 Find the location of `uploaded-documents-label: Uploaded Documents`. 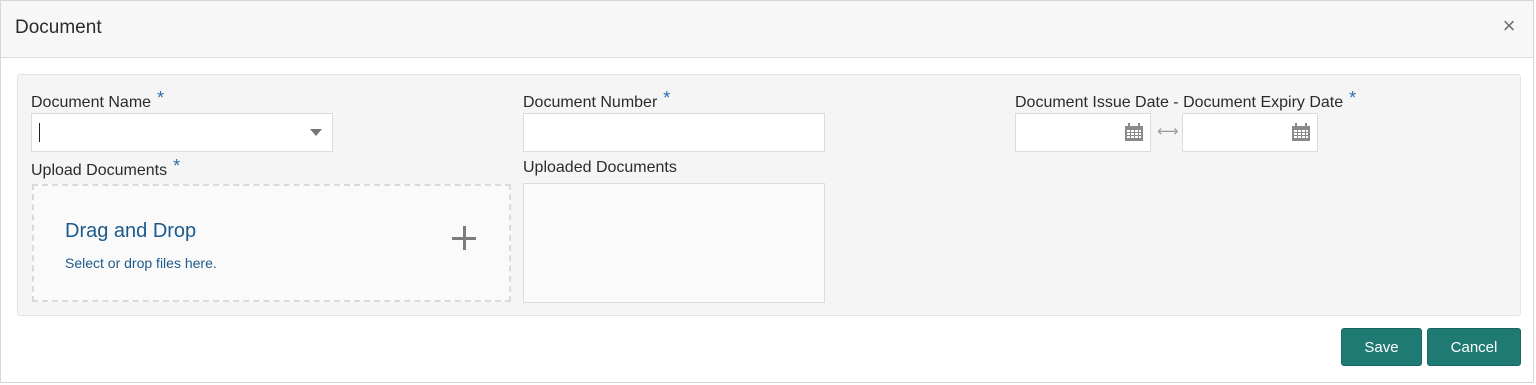

uploaded-documents-label: Uploaded Documents is located at coordinates (600, 167).